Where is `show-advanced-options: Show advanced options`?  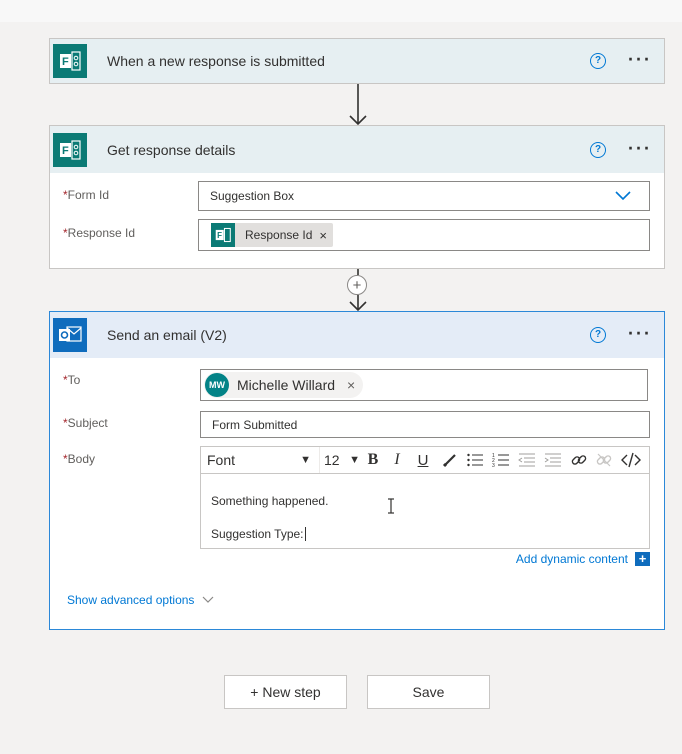 show-advanced-options: Show advanced options is located at coordinates (140, 600).